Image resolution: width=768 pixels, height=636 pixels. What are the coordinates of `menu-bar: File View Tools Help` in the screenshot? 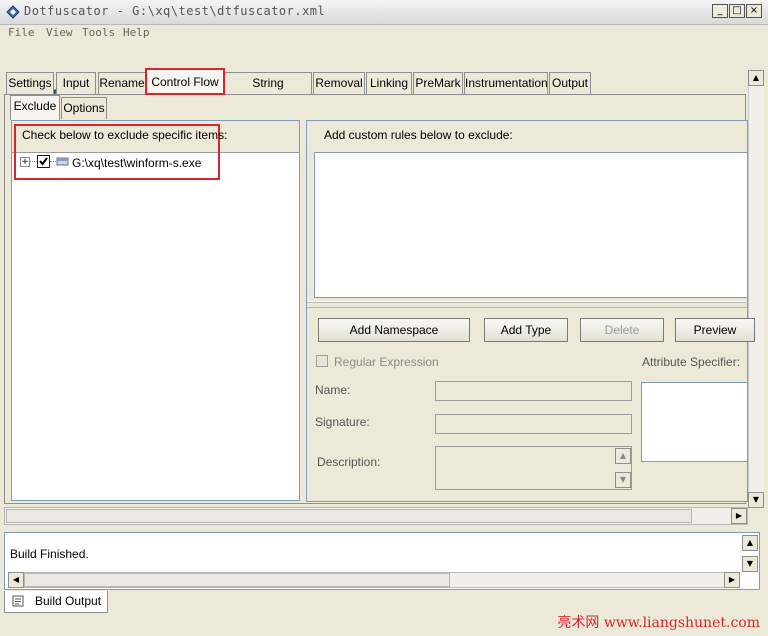 It's located at (384, 33).